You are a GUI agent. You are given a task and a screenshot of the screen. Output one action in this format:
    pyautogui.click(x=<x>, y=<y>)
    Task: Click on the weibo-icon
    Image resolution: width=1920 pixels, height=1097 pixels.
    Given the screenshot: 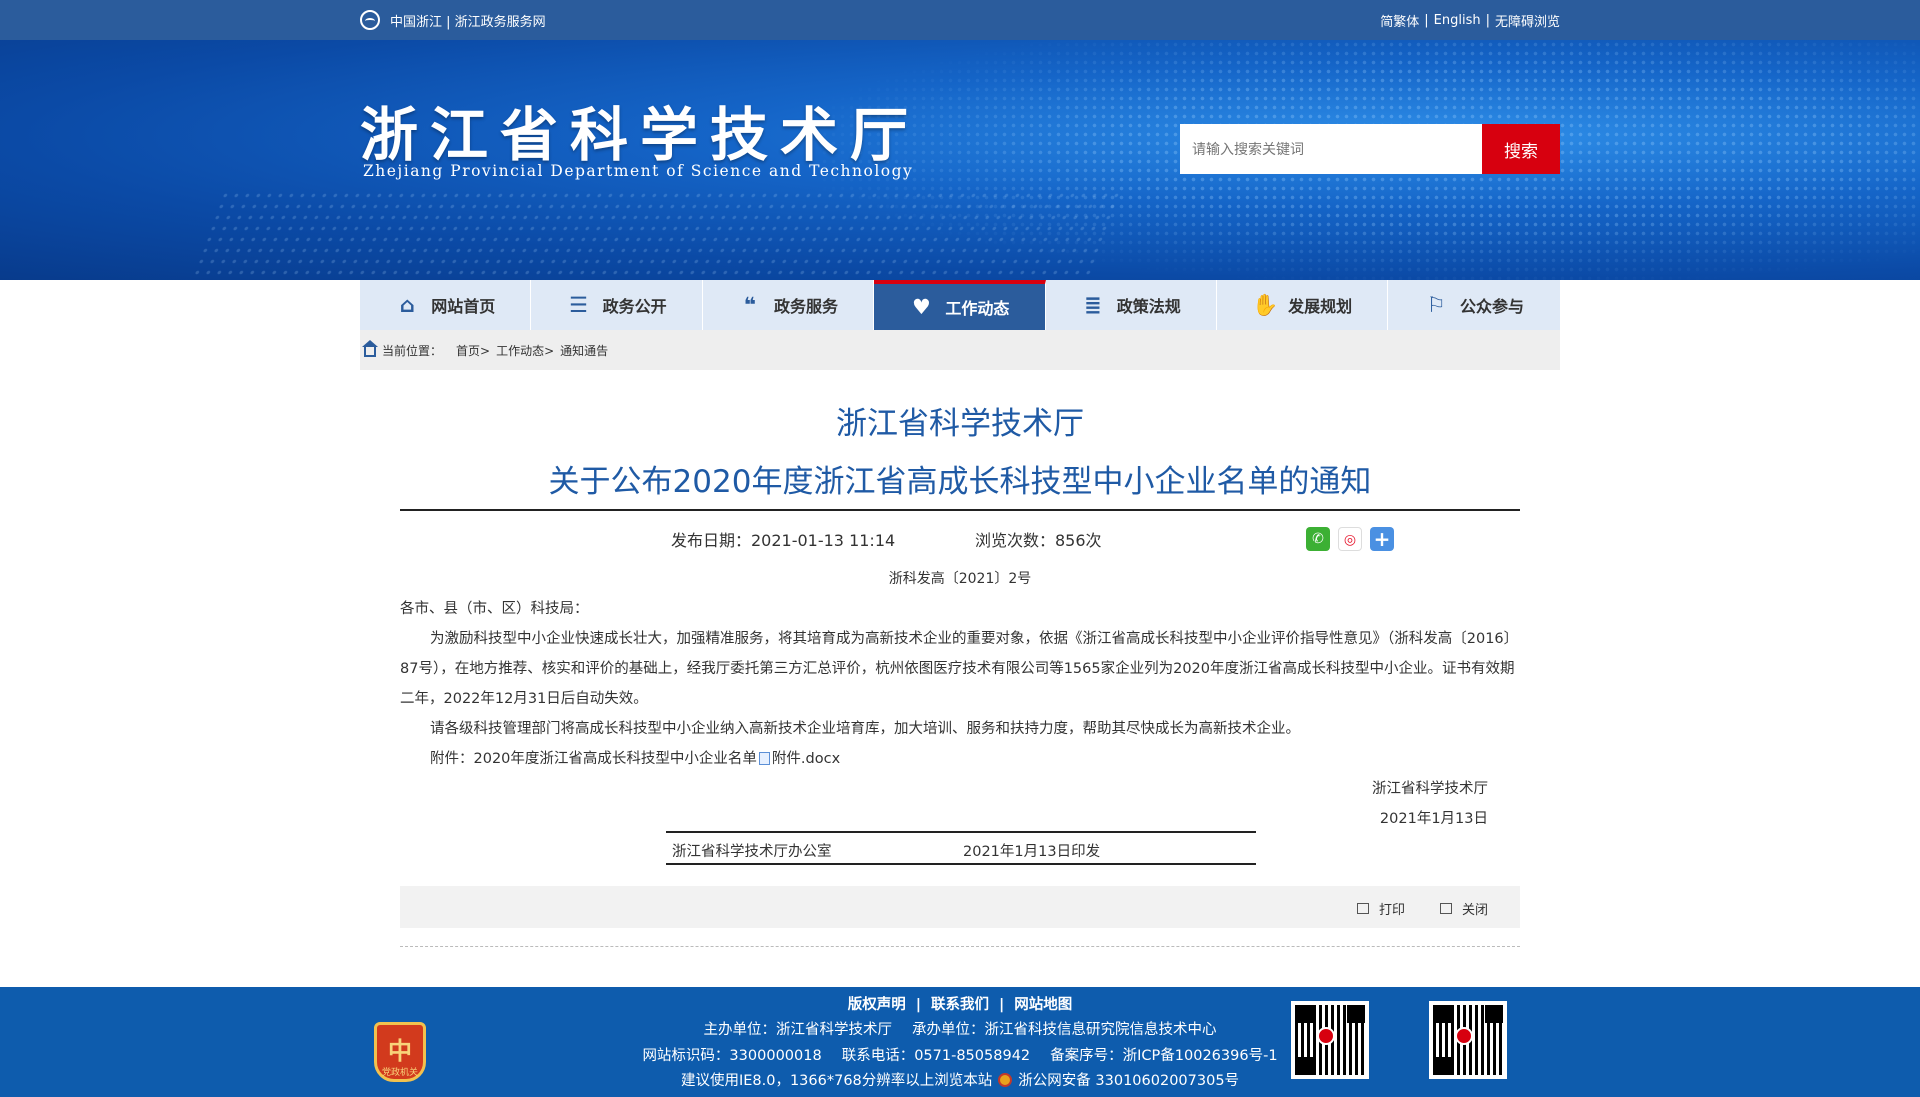 What is the action you would take?
    pyautogui.click(x=1326, y=1036)
    